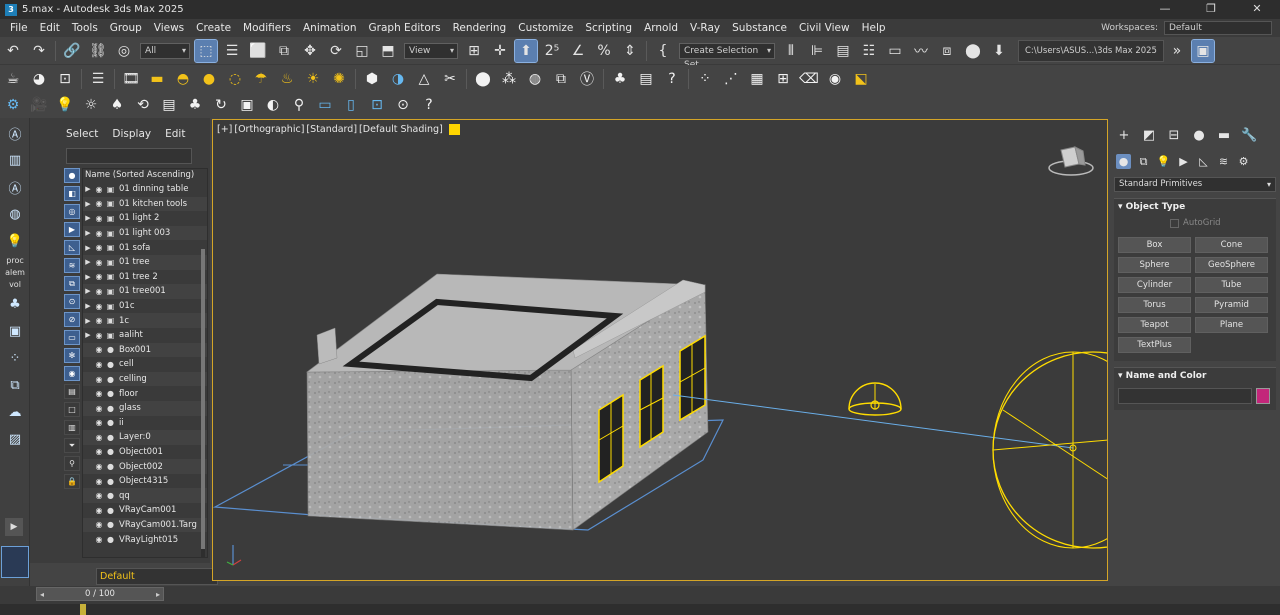 This screenshot has height=615, width=1280. Describe the element at coordinates (145, 452) in the screenshot. I see `list-item: ◉ ● Object001` at that location.